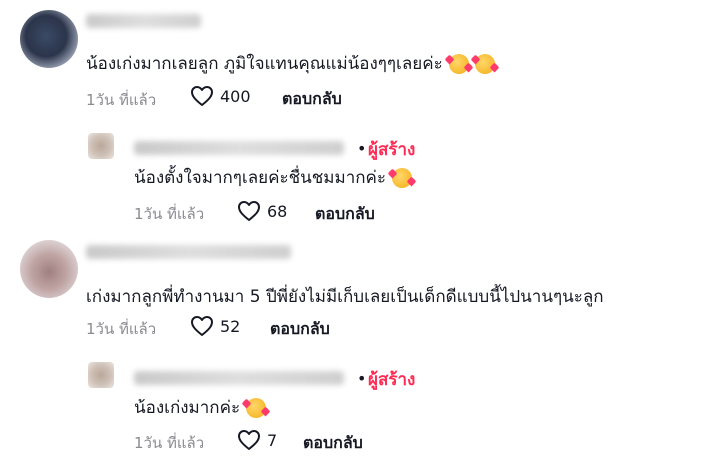  Describe the element at coordinates (215, 326) in the screenshot. I see `like-button: 52` at that location.